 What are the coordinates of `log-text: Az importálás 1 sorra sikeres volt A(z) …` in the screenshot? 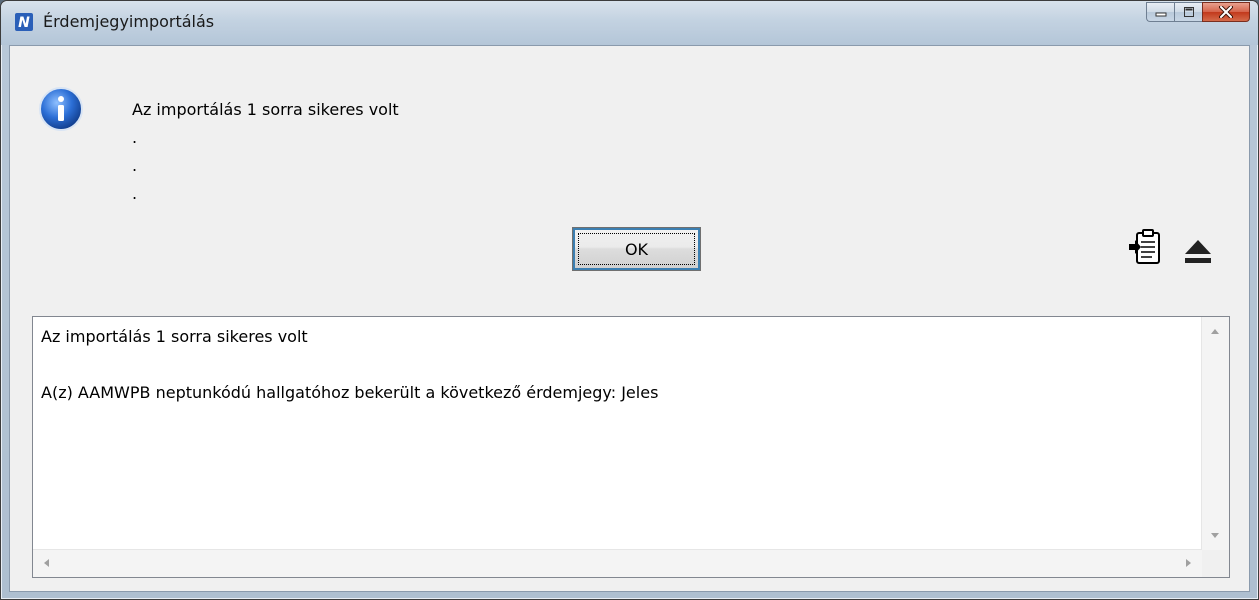 It's located at (621, 365).